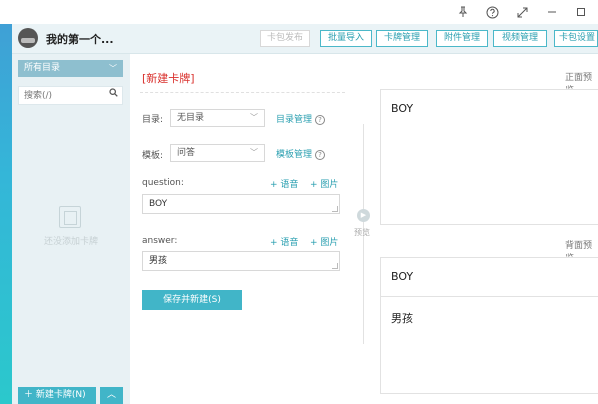 The width and height of the screenshot is (598, 404). What do you see at coordinates (552, 12) in the screenshot?
I see `minimize-icon` at bounding box center [552, 12].